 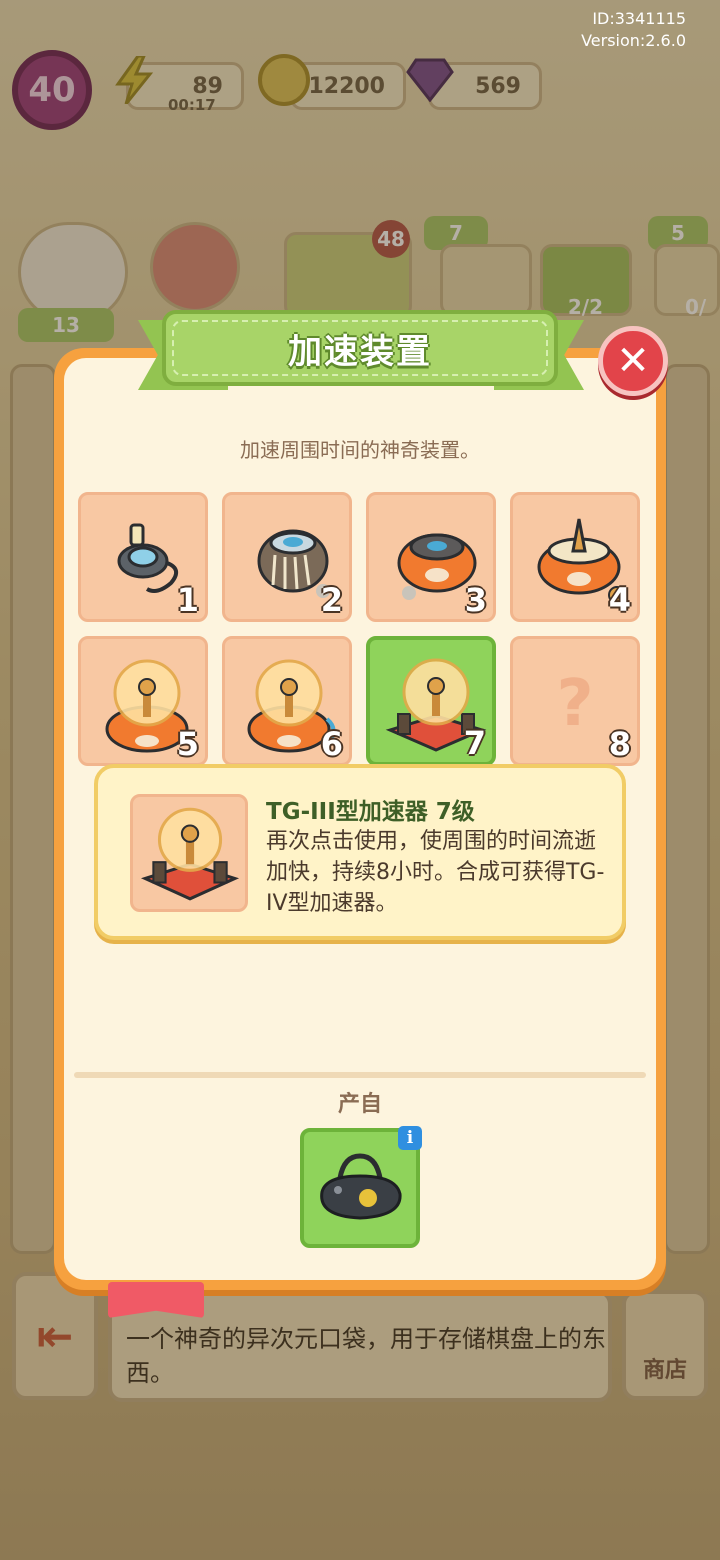 What do you see at coordinates (143, 701) in the screenshot?
I see `level-cell-5: 5` at bounding box center [143, 701].